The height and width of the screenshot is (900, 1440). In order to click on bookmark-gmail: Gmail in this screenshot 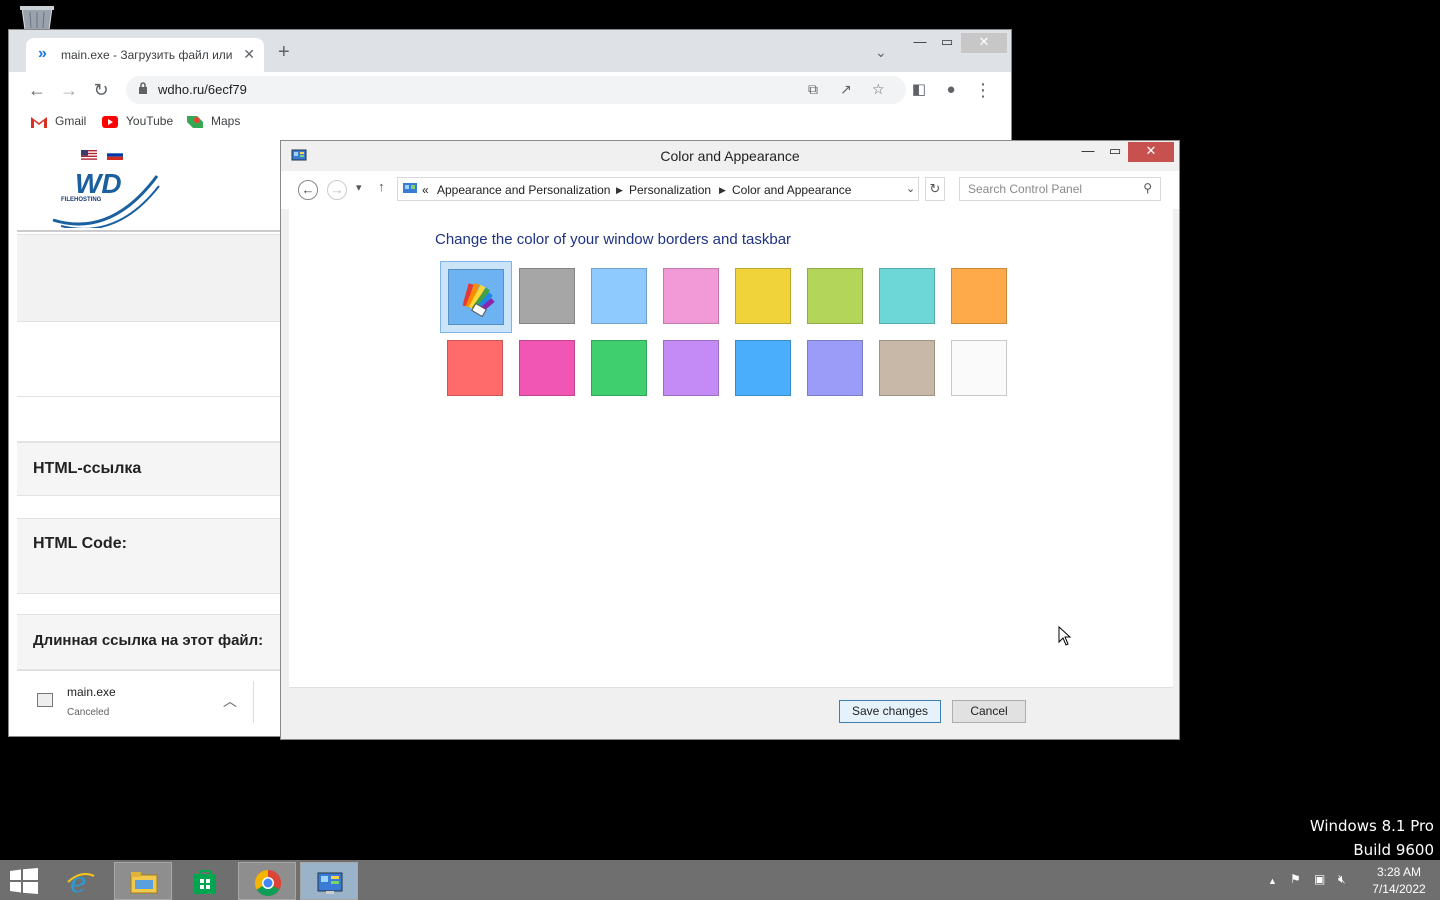, I will do `click(58, 121)`.